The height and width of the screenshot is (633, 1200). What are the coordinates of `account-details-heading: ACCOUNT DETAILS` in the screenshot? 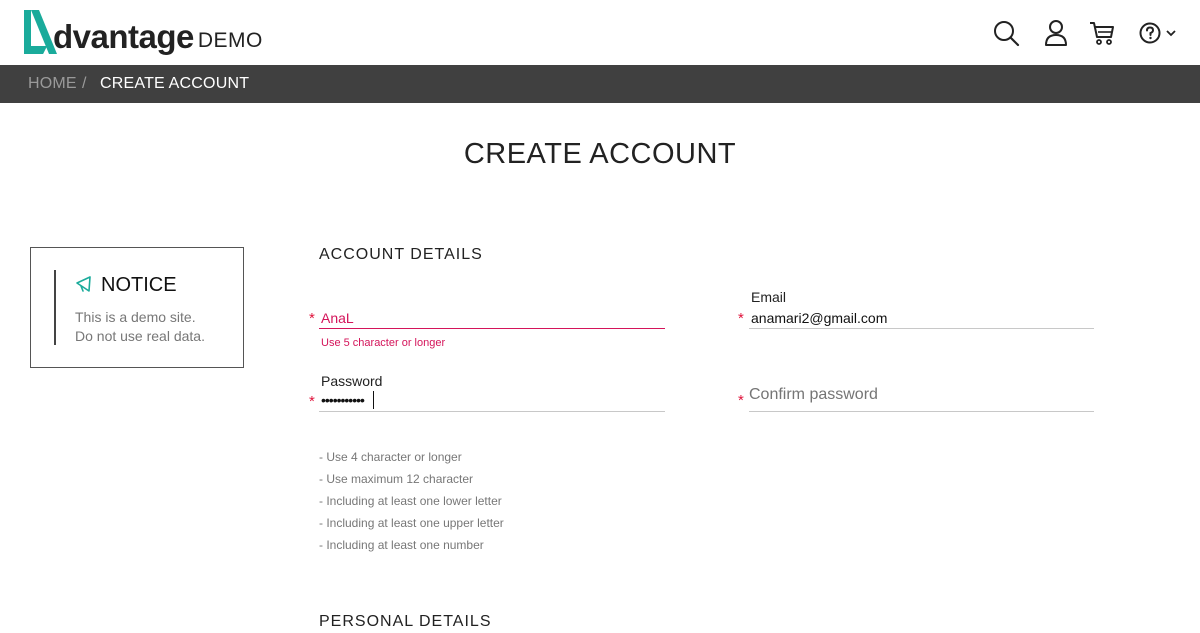 It's located at (401, 254).